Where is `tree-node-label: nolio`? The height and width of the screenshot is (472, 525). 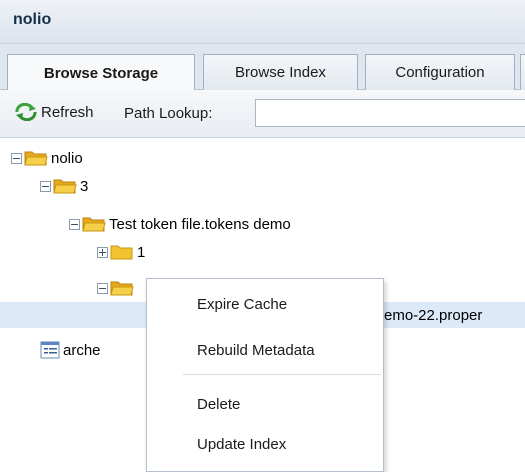 tree-node-label: nolio is located at coordinates (67, 158).